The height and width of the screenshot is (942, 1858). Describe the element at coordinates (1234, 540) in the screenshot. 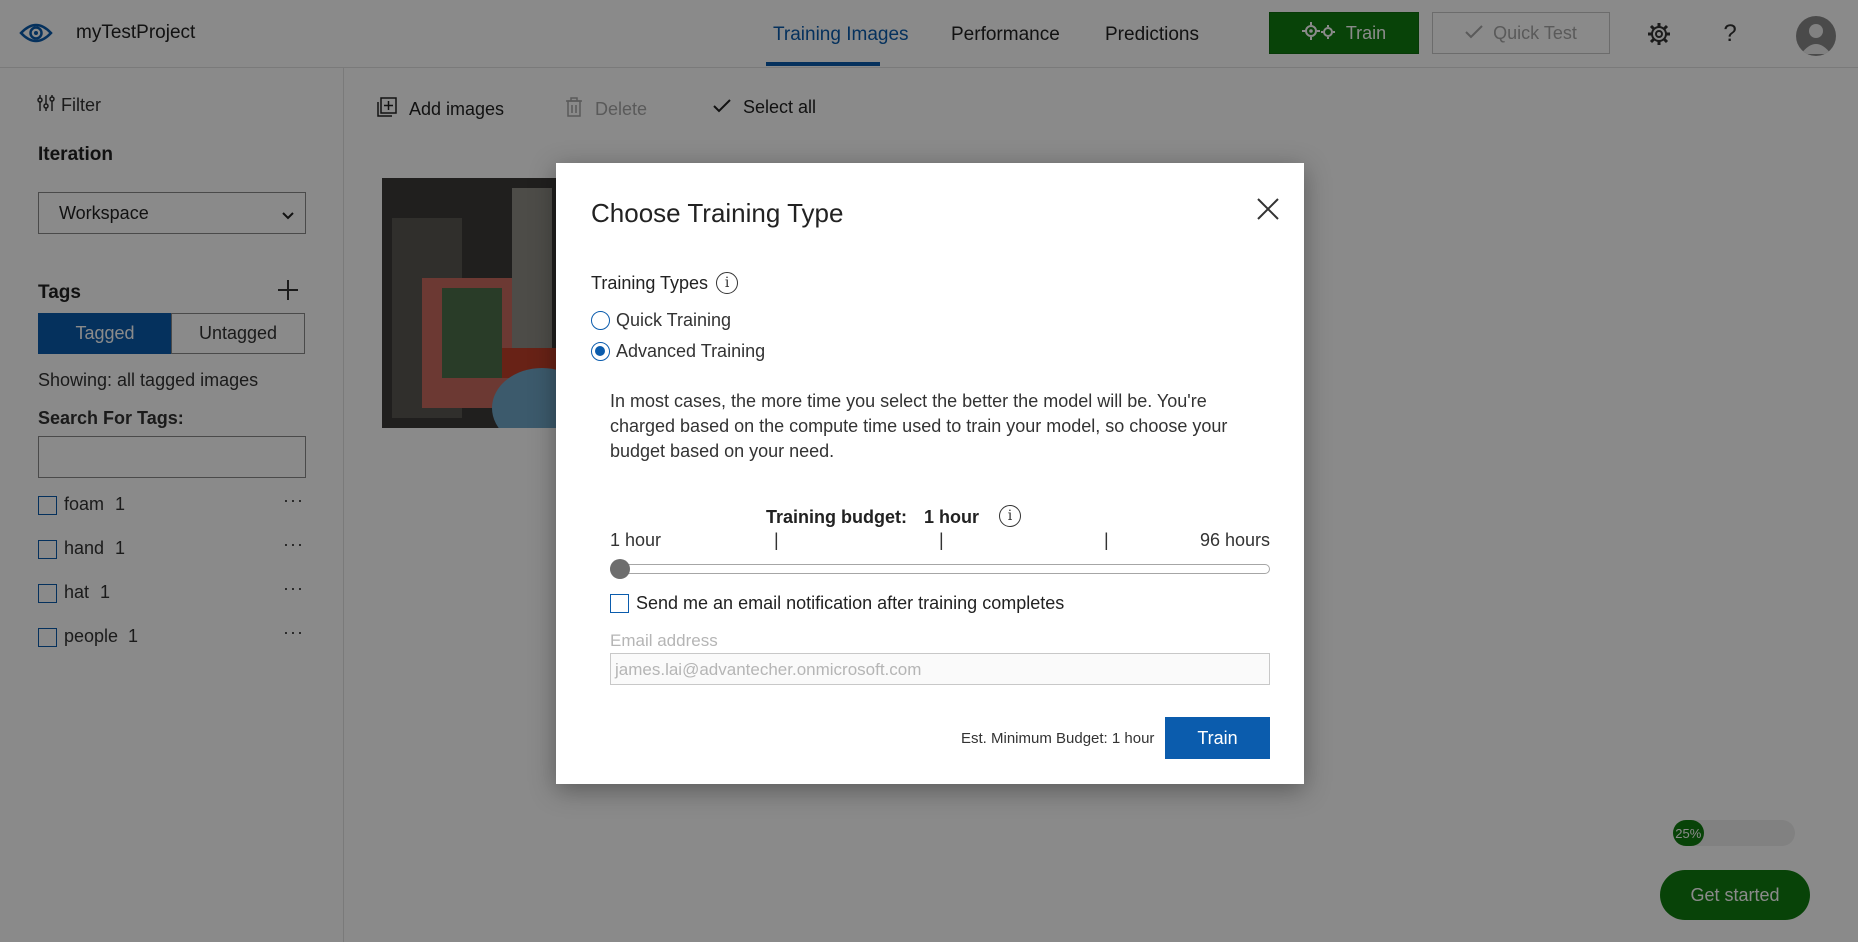

I see `slider-max-label: 96 hours` at that location.